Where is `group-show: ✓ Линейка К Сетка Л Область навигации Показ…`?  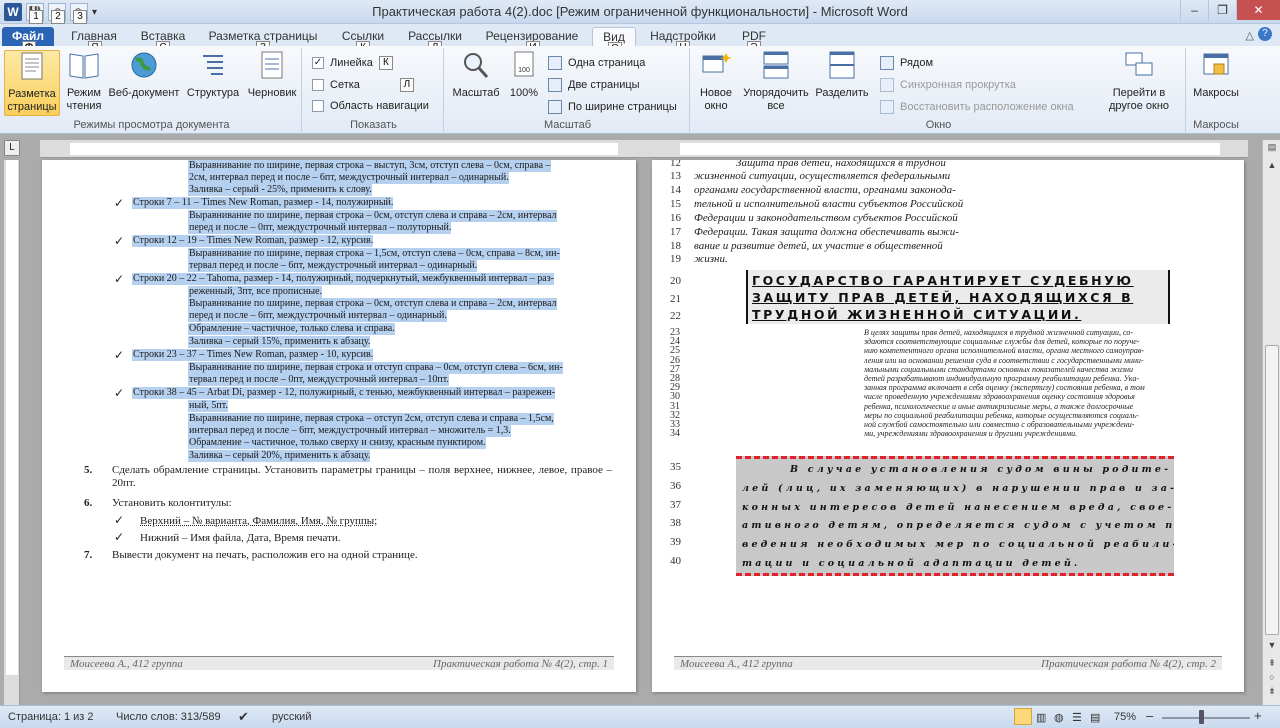
group-show: ✓ Линейка К Сетка Л Область навигации Показ… is located at coordinates (374, 90).